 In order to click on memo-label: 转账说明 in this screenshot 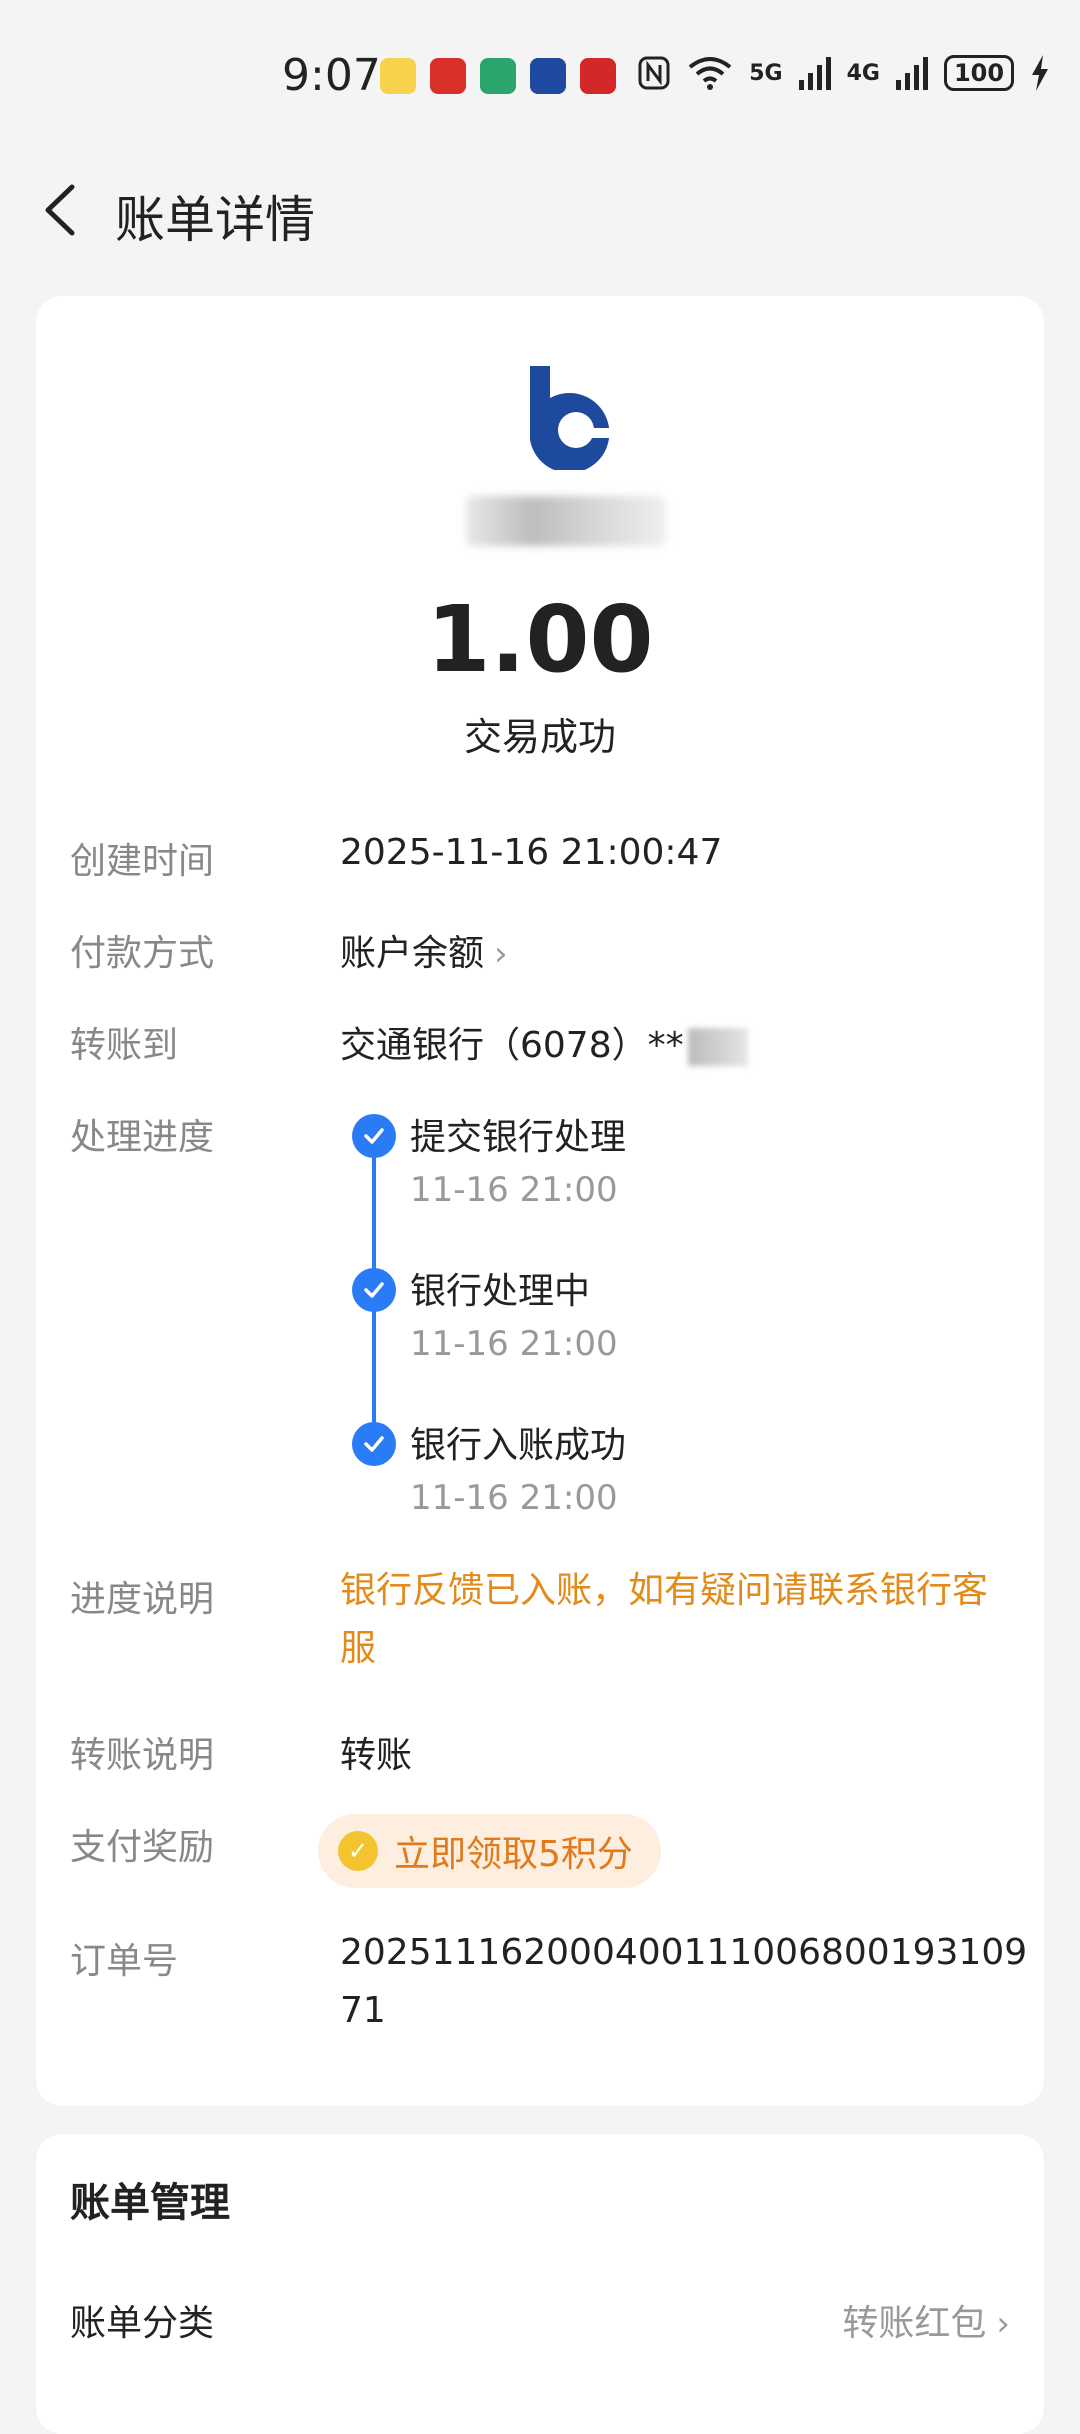, I will do `click(142, 1755)`.